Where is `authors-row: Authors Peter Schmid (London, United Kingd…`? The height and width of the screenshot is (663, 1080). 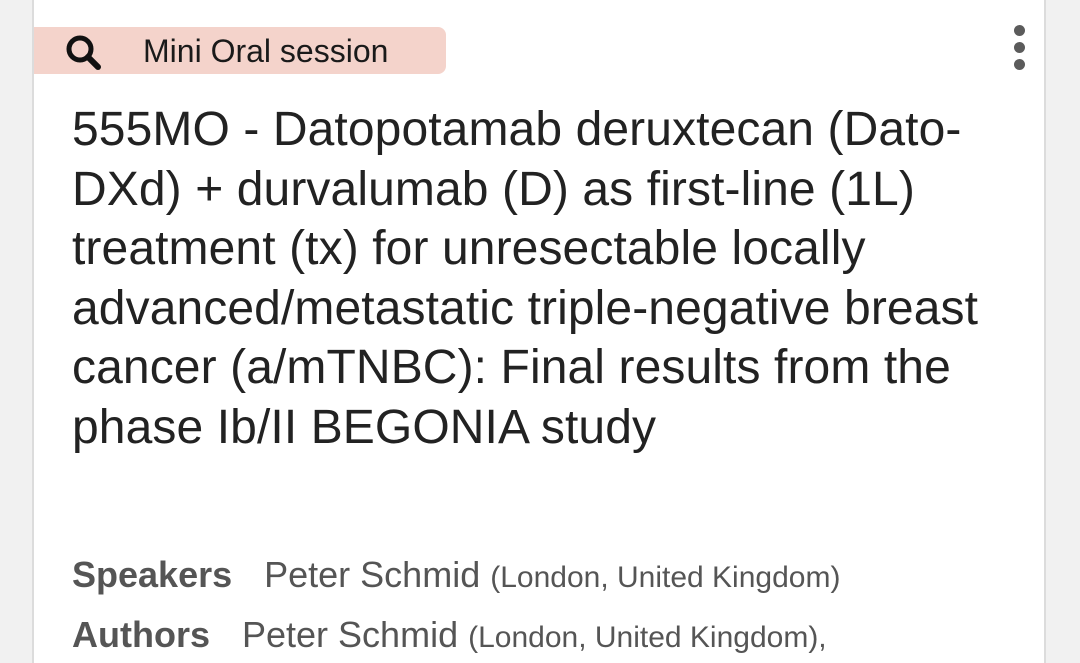
authors-row: Authors Peter Schmid (London, United Kingd… is located at coordinates (449, 636).